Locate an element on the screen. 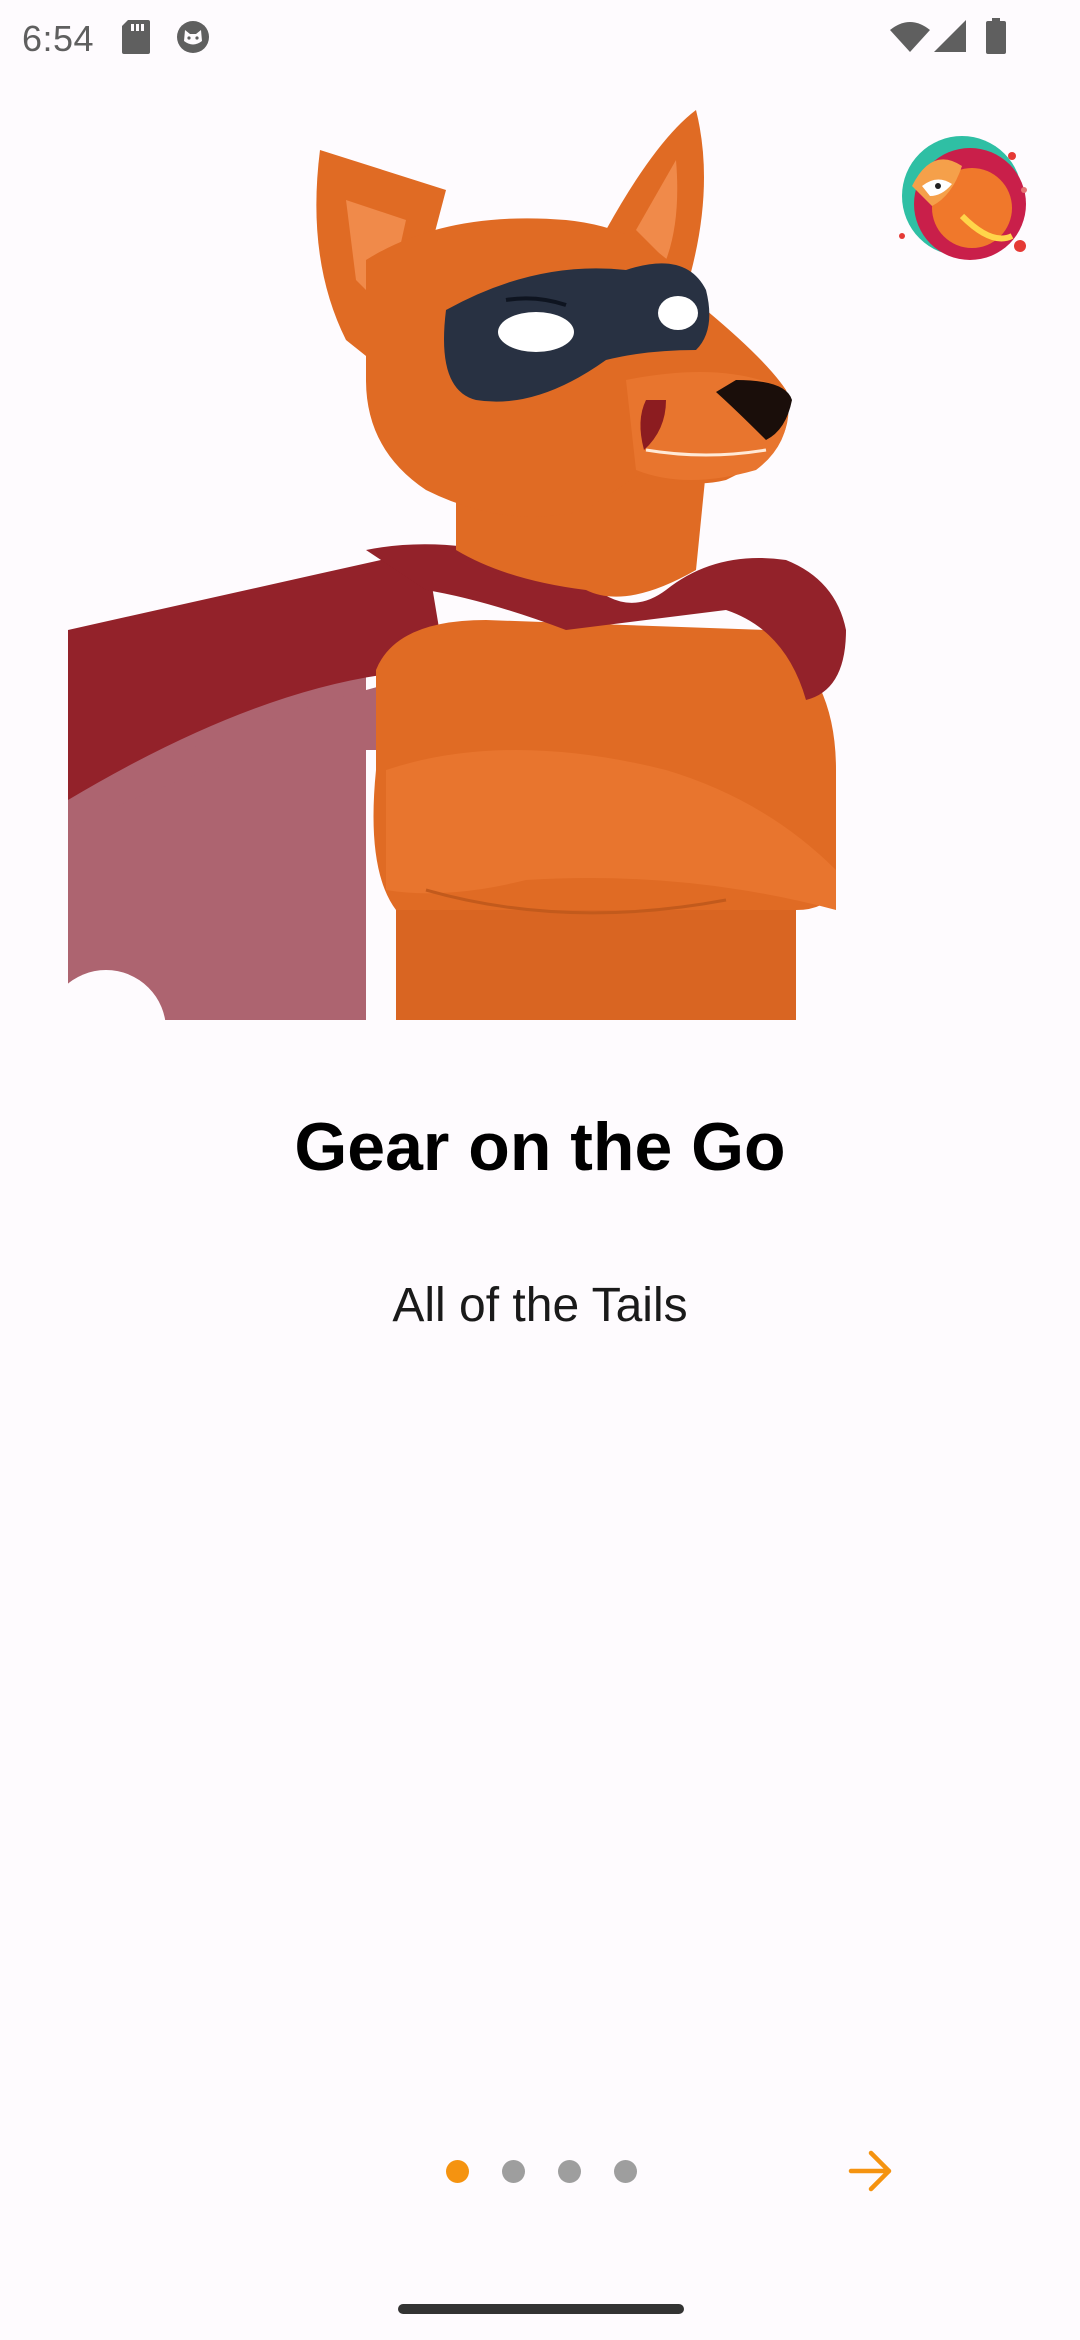 This screenshot has height=2340, width=1080. arrow-right-icon is located at coordinates (871, 2173).